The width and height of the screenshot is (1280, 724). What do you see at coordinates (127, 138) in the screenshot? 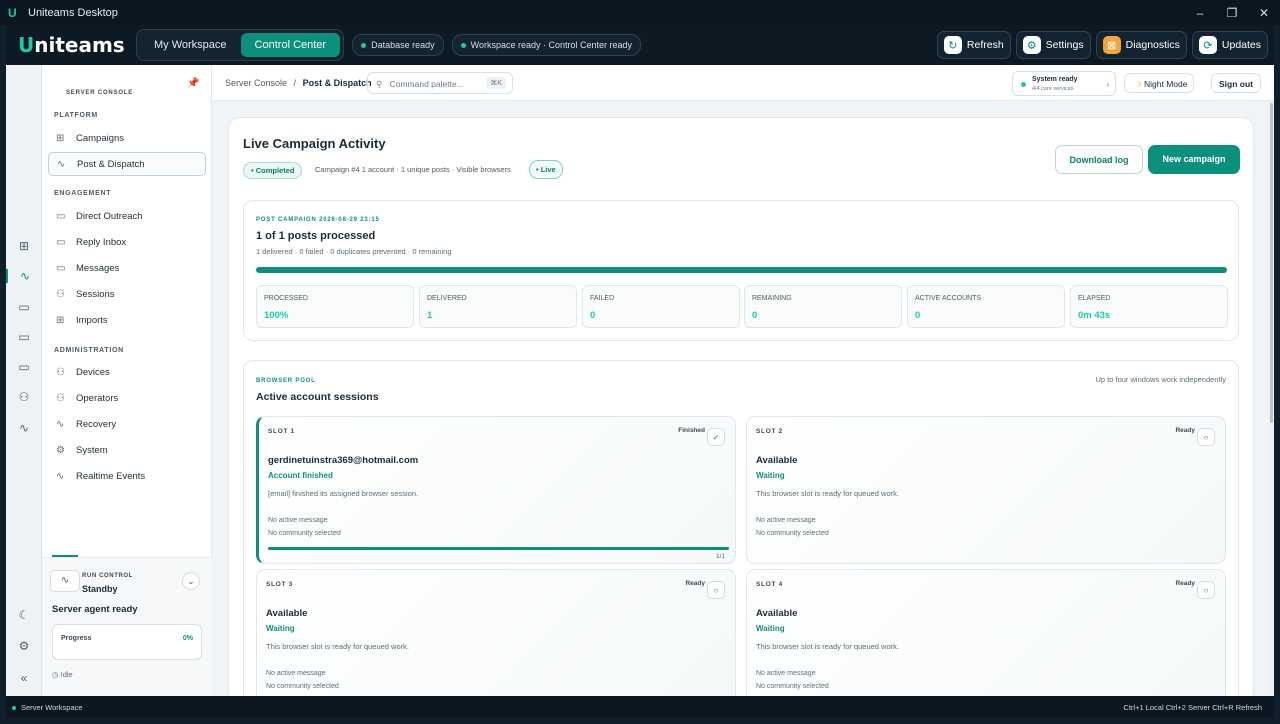
I see `sidebar-item-campaigns: ⊞ Campaigns` at bounding box center [127, 138].